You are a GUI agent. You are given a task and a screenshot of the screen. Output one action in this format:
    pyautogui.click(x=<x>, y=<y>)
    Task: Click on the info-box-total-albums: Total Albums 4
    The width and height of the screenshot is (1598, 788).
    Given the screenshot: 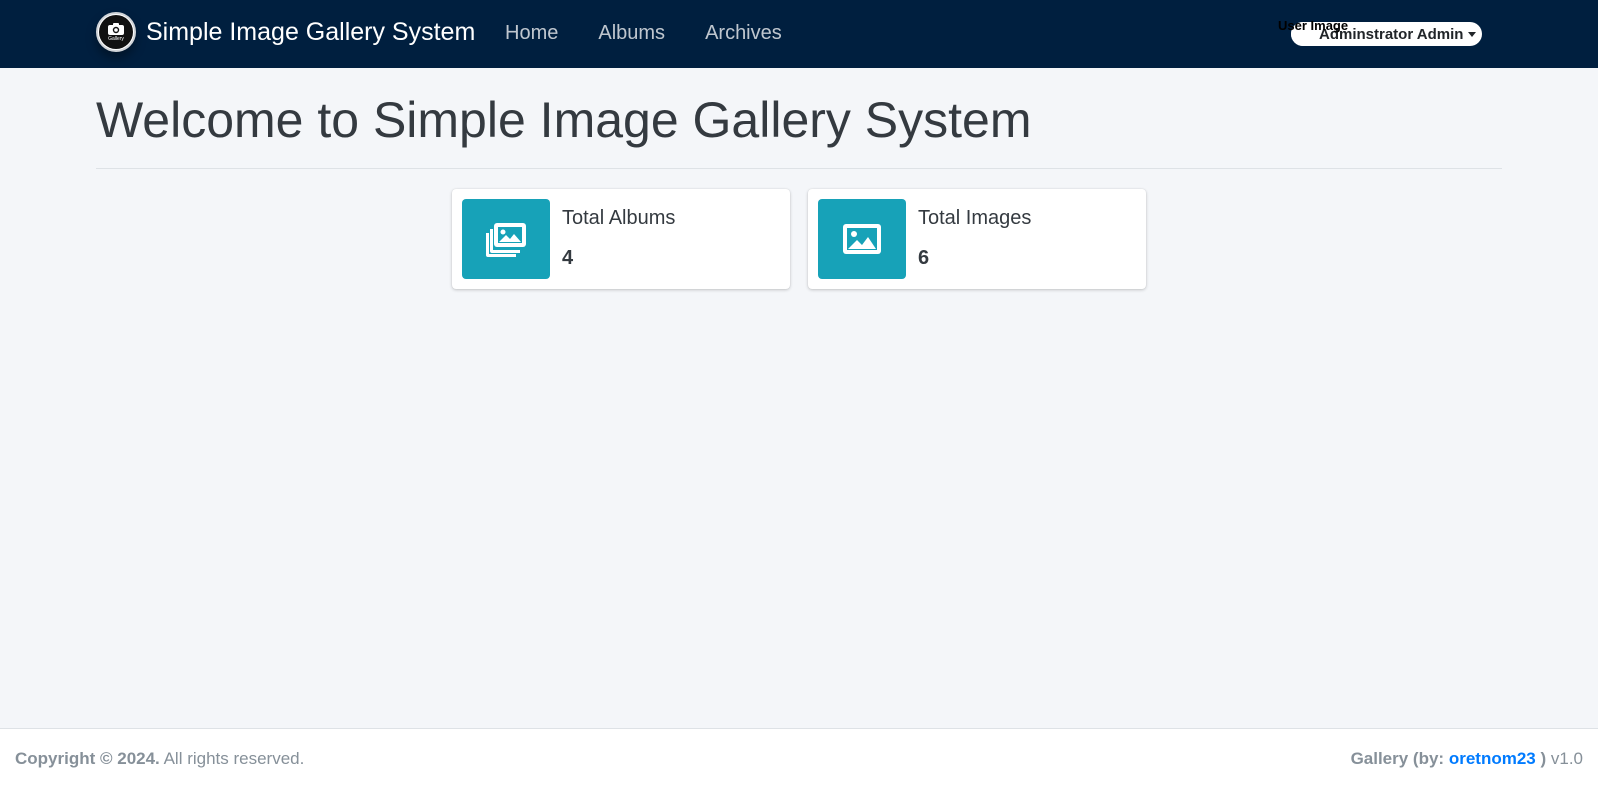 What is the action you would take?
    pyautogui.click(x=621, y=239)
    